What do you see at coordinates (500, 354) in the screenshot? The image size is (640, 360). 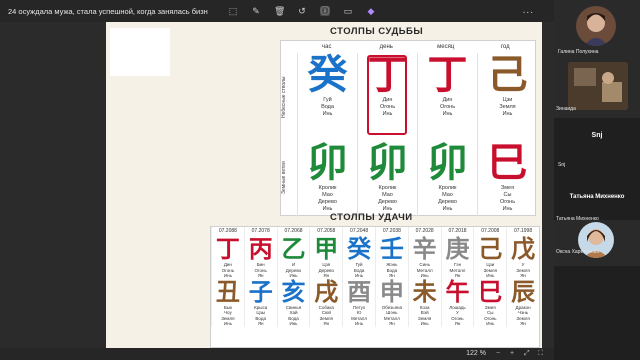 I see `zoom-out-icon: −` at bounding box center [500, 354].